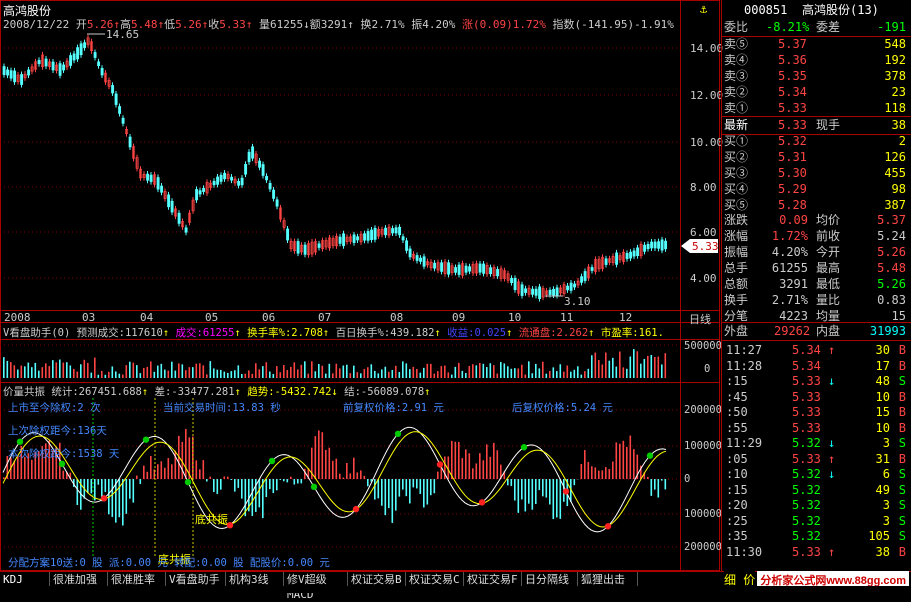  What do you see at coordinates (654, 24) in the screenshot?
I see `index-pct: -1.91%` at bounding box center [654, 24].